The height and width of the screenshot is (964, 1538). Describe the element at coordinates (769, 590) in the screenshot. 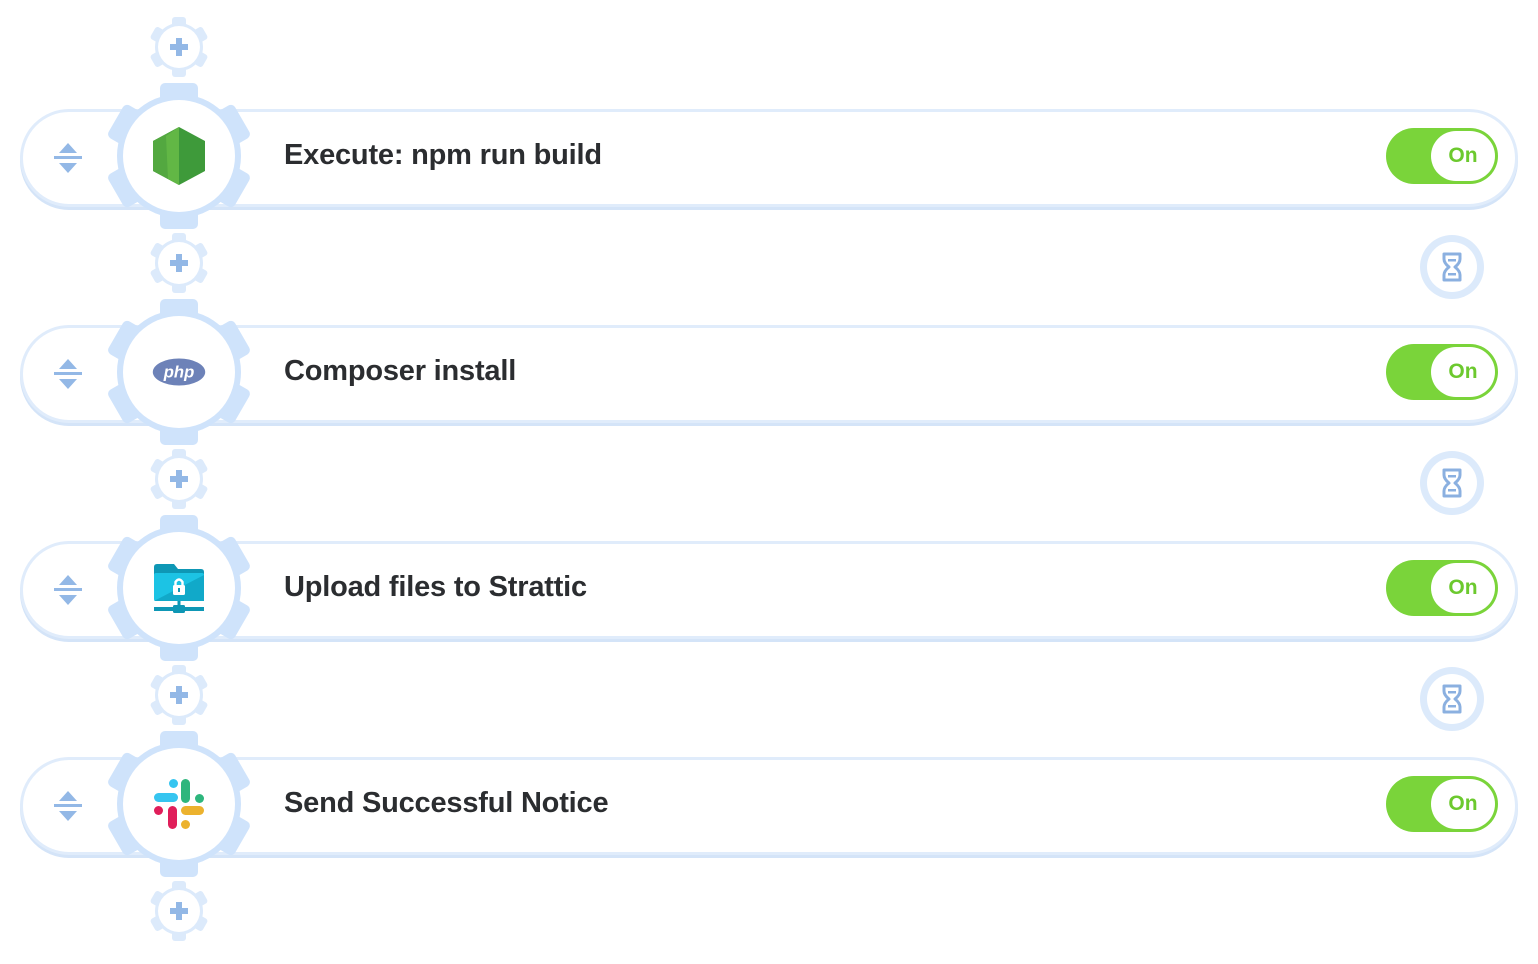

I see `pipeline-step: Upload files to Strattic On` at that location.